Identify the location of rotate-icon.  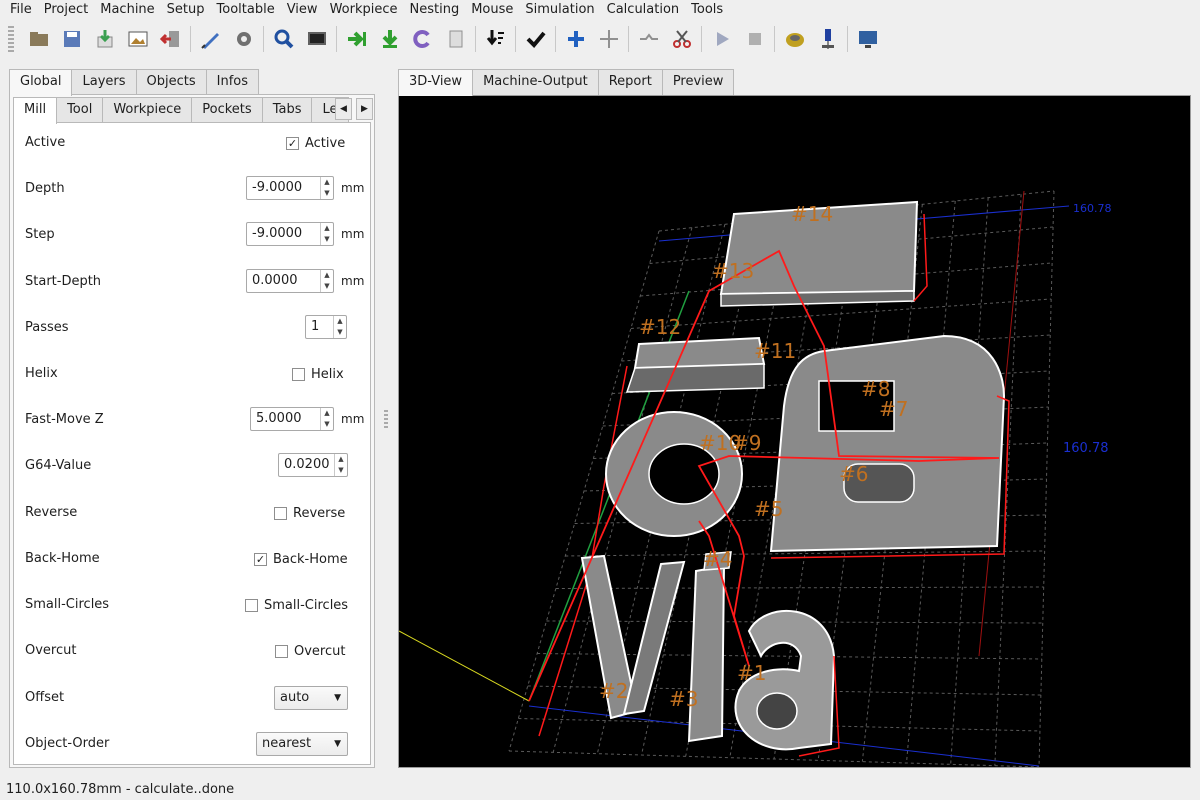
(421, 39).